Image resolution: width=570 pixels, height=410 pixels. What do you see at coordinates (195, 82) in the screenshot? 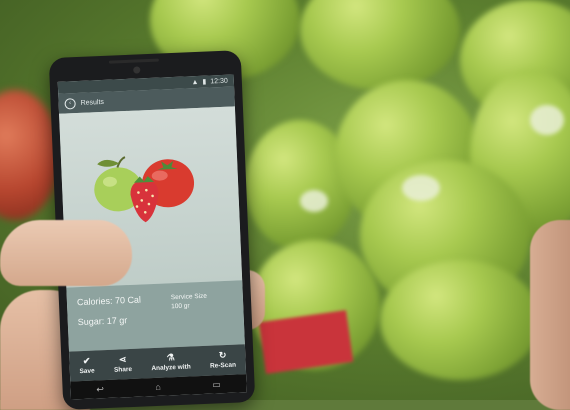
I see `signal-icon: ▲` at bounding box center [195, 82].